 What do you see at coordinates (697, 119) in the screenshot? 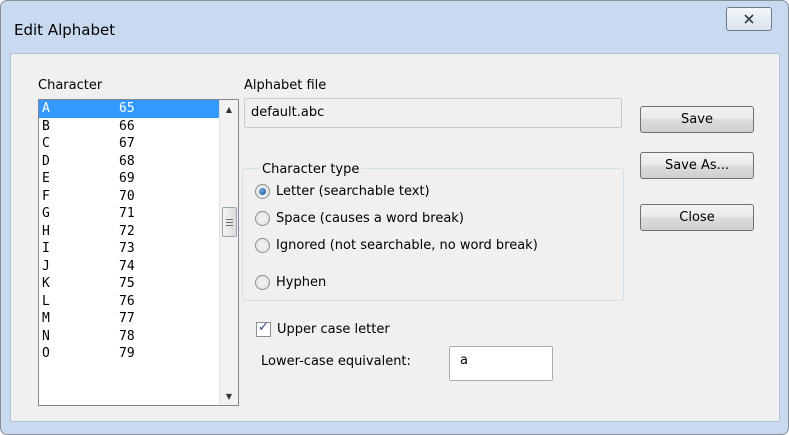
I see `save-button: Save` at bounding box center [697, 119].